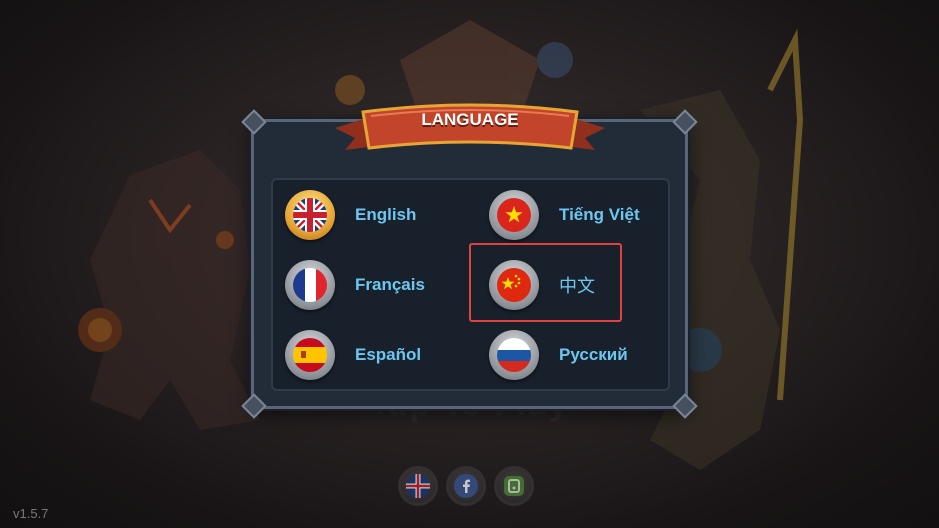 This screenshot has width=939, height=528. I want to click on russia-flag-icon, so click(514, 355).